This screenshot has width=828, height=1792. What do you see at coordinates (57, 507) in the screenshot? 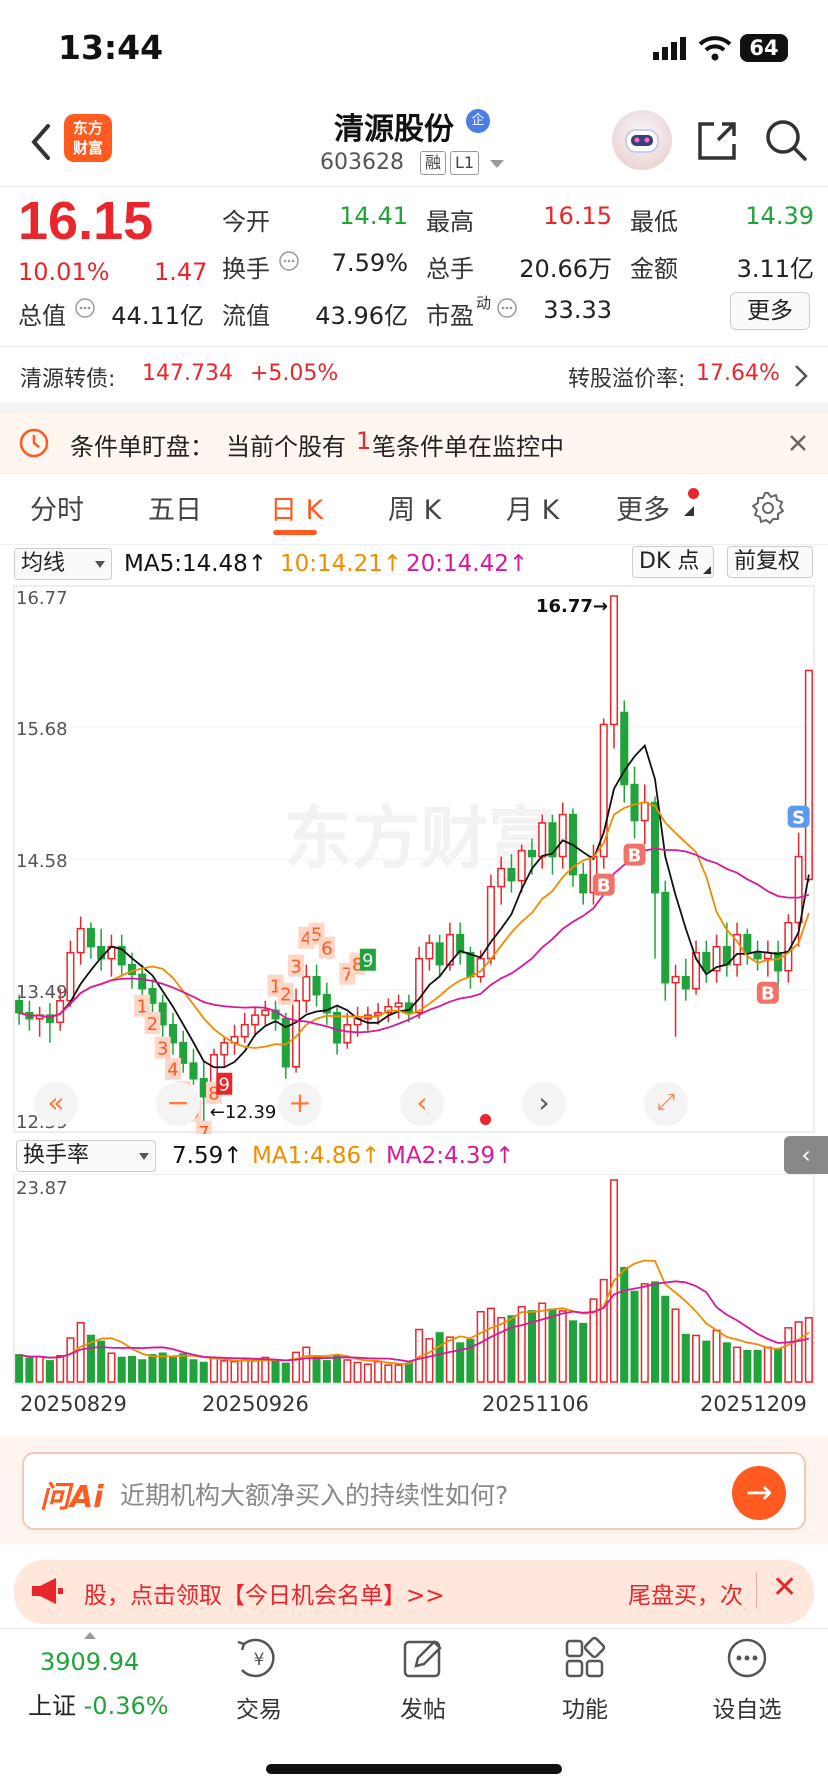
I see `tab-intraday: 分时` at bounding box center [57, 507].